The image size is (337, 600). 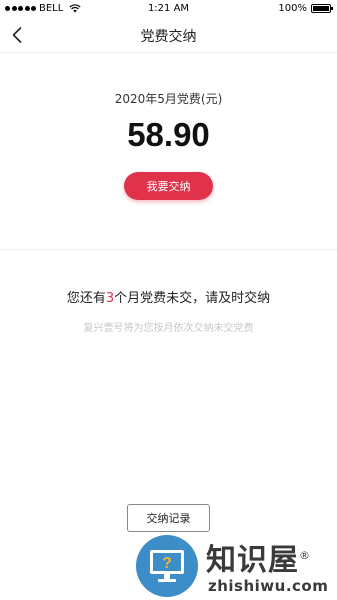 What do you see at coordinates (305, 555) in the screenshot?
I see `registered-mark: ®` at bounding box center [305, 555].